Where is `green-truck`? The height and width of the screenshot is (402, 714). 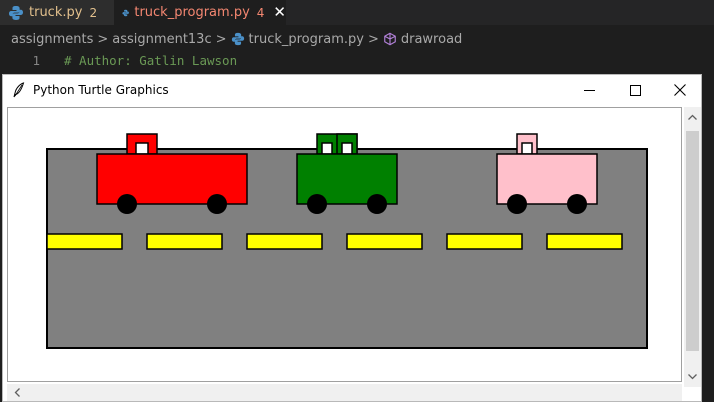
green-truck is located at coordinates (347, 173).